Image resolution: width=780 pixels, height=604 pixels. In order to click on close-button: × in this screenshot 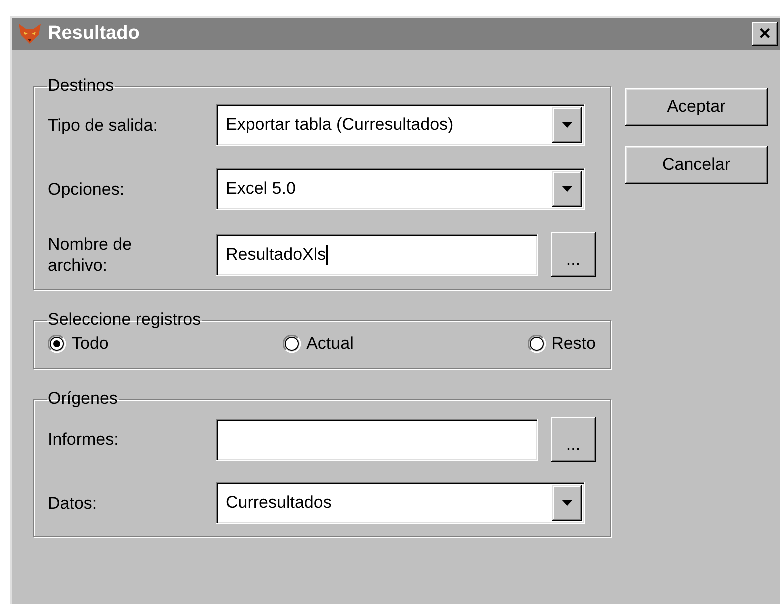, I will do `click(765, 34)`.